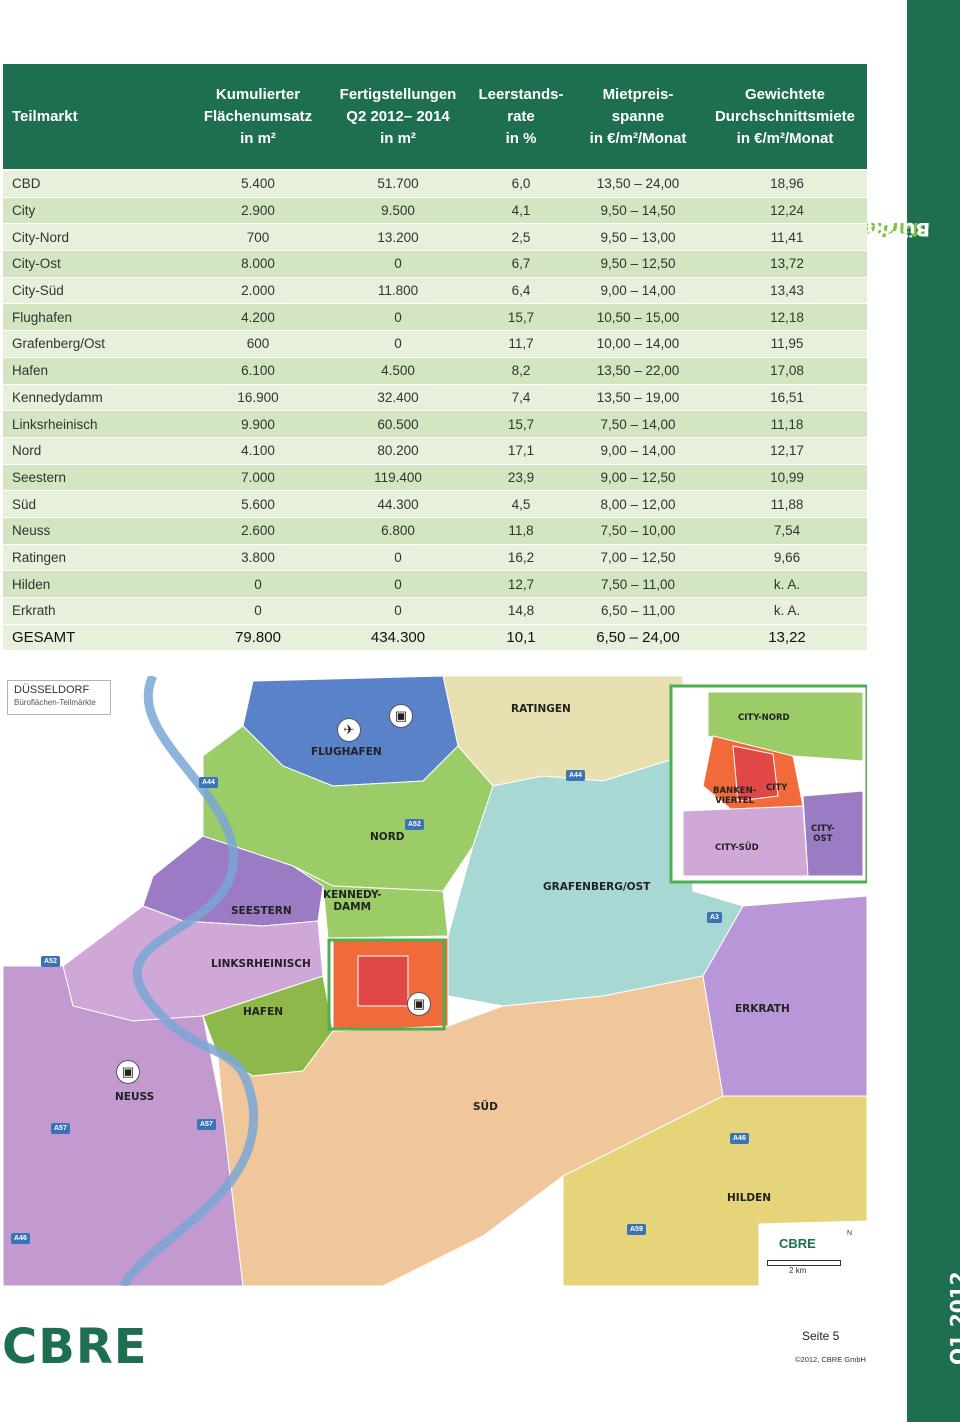 Image resolution: width=960 pixels, height=1422 pixels. I want to click on cell-miete: 11,41, so click(787, 237).